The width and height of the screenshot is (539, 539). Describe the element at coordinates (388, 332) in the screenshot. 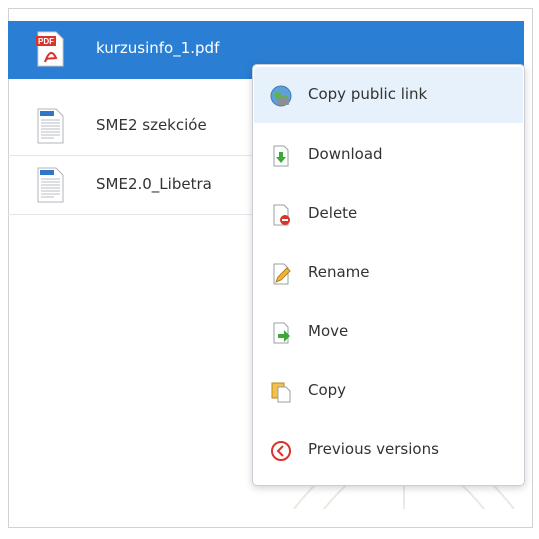

I see `menu-item-move: Move` at that location.